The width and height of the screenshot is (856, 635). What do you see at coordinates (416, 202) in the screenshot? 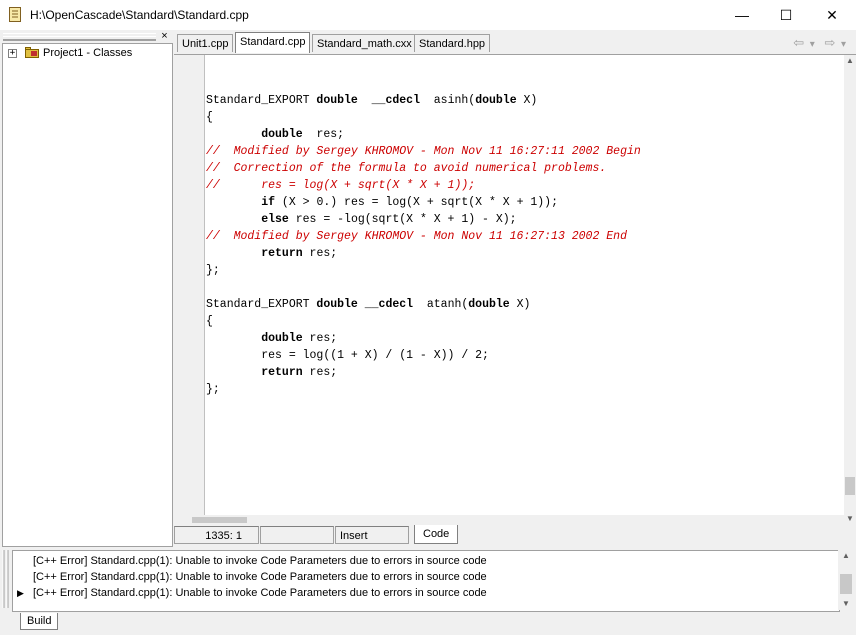
I see `code-text: (X > 0.) res = log(X + sqrt(X * X + 1));` at bounding box center [416, 202].